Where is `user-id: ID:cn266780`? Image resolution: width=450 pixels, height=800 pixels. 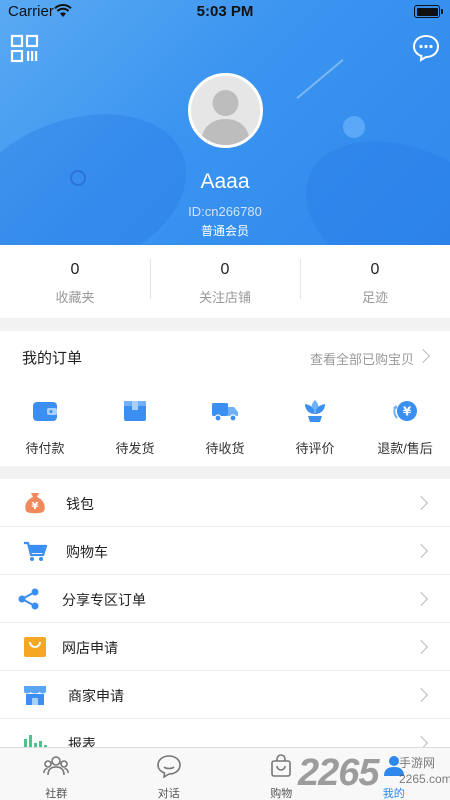
user-id: ID:cn266780 is located at coordinates (225, 211).